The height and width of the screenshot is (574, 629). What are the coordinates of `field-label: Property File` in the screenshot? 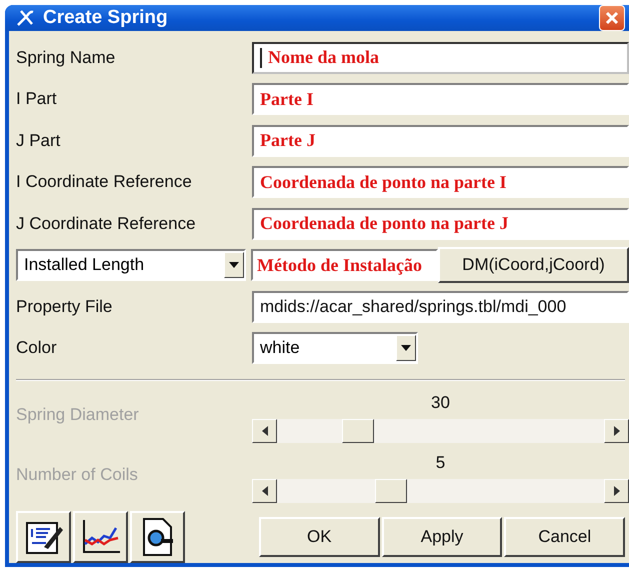 It's located at (65, 306).